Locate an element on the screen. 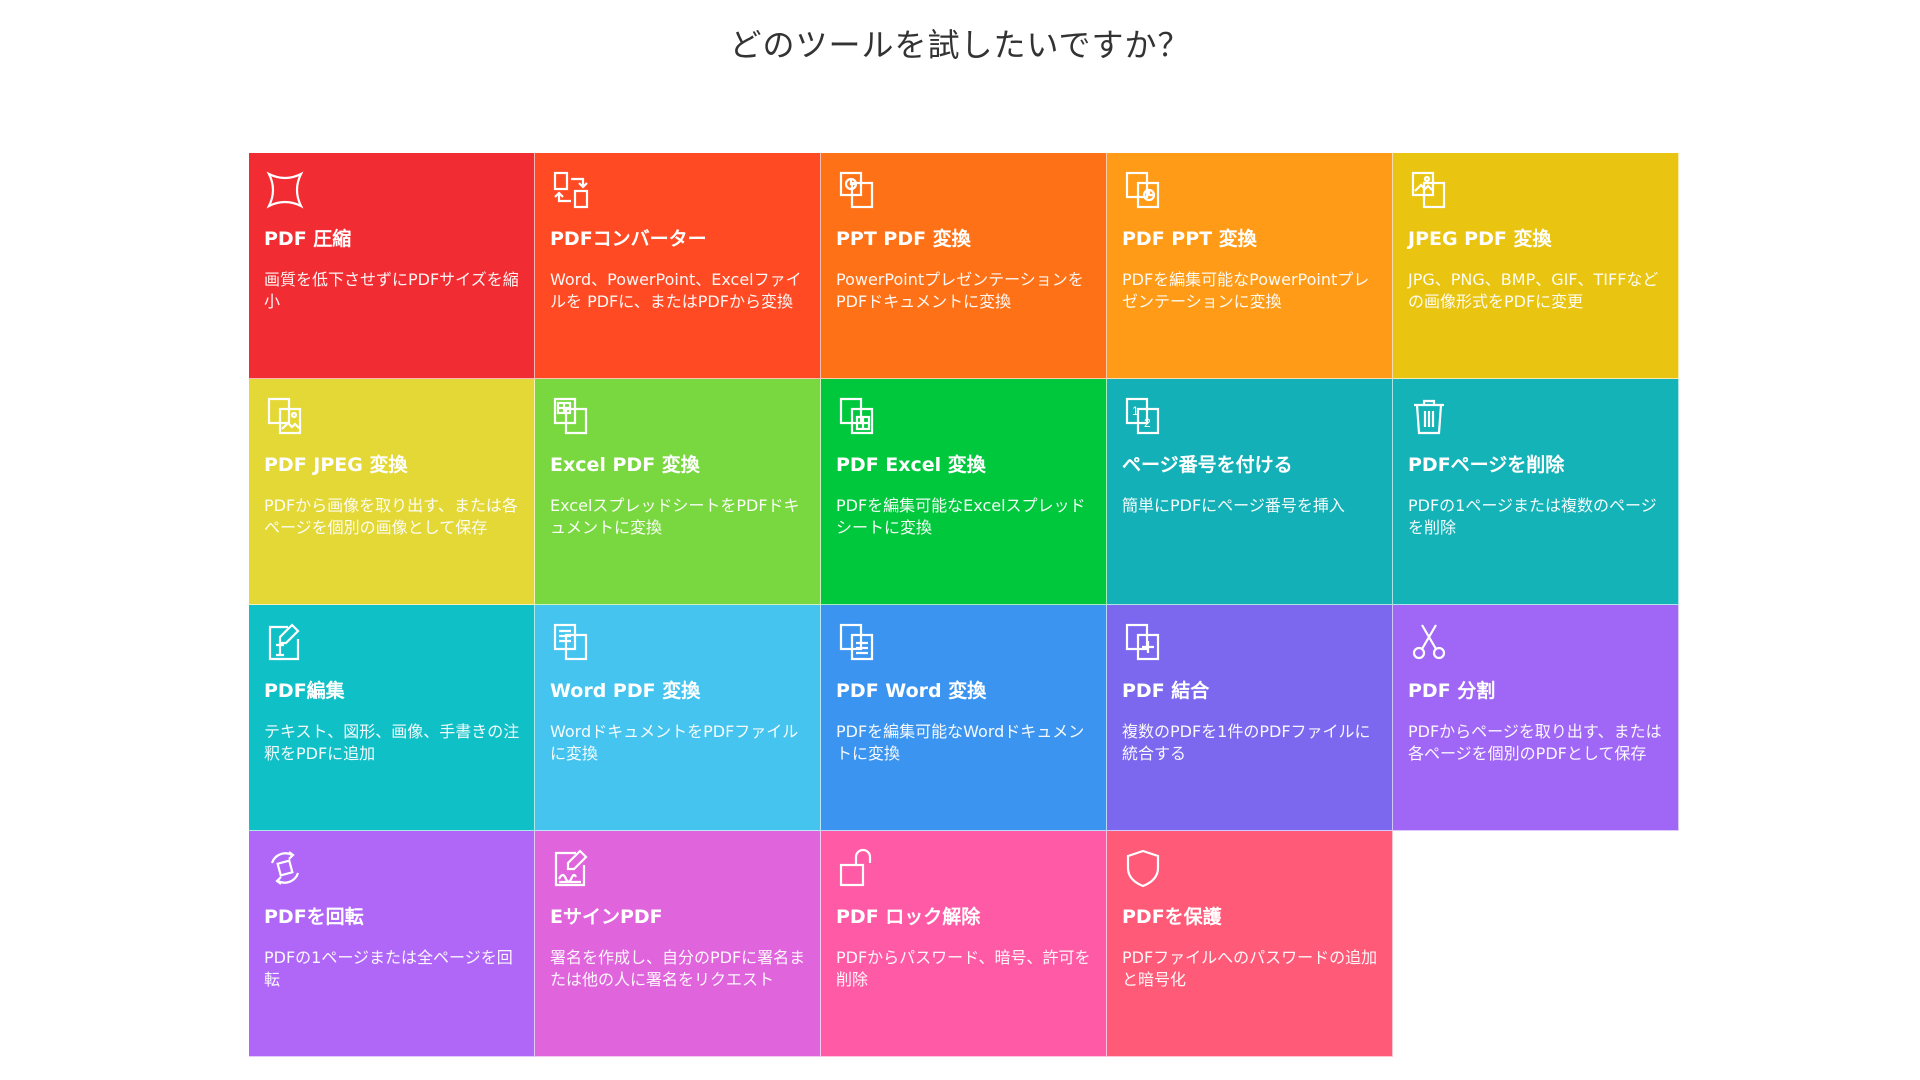  rotate-icon is located at coordinates (285, 868).